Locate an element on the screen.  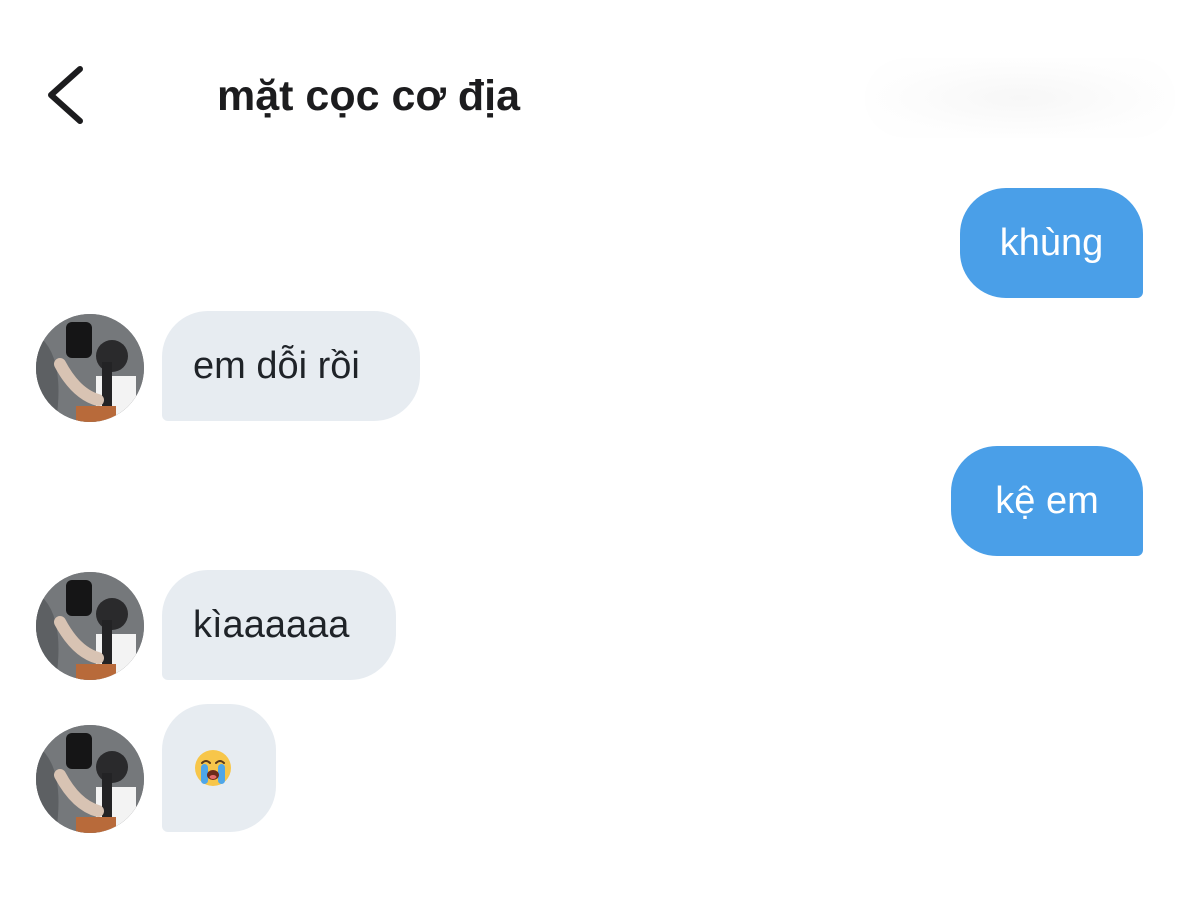
chat-title: mặt cọc cơ địa is located at coordinates (369, 96).